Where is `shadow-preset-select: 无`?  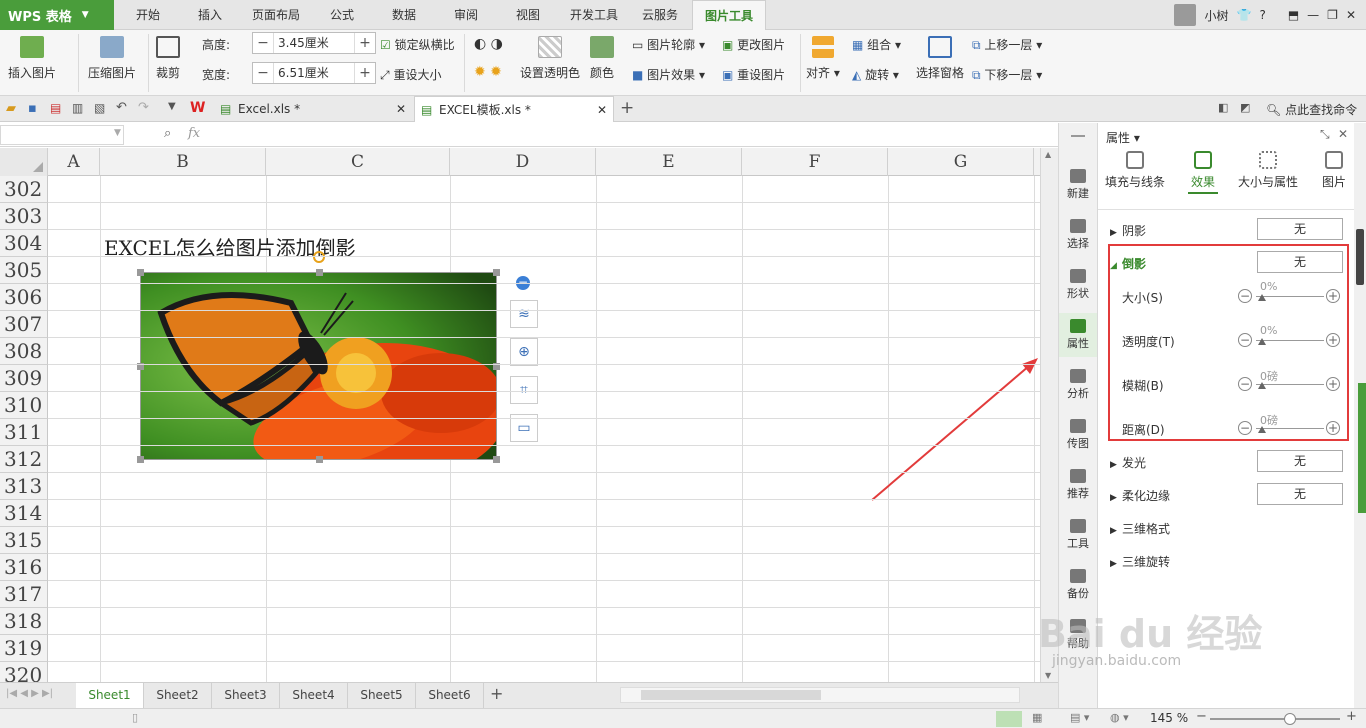 shadow-preset-select: 无 is located at coordinates (1300, 229).